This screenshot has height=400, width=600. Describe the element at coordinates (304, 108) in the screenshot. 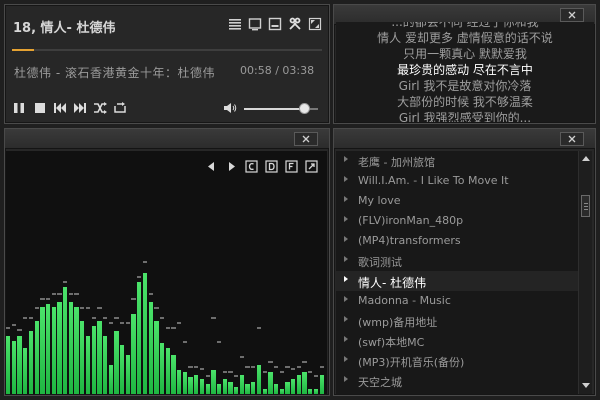

I see `volume-knob` at that location.